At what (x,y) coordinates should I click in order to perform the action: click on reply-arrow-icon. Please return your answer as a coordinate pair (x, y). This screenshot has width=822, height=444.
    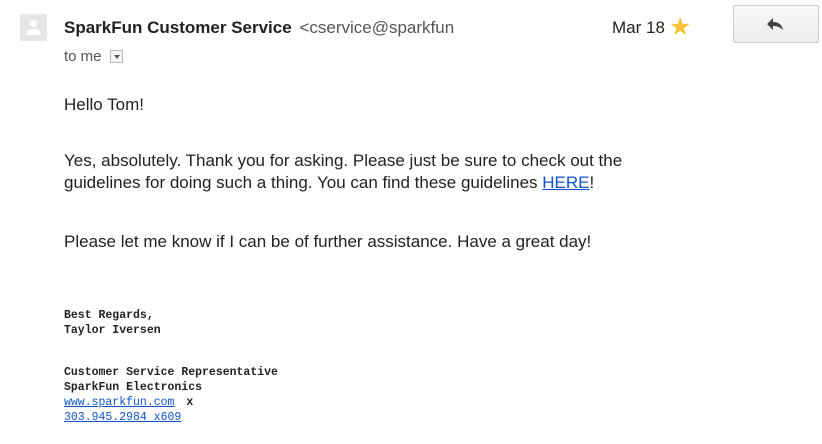
    Looking at the image, I should click on (775, 24).